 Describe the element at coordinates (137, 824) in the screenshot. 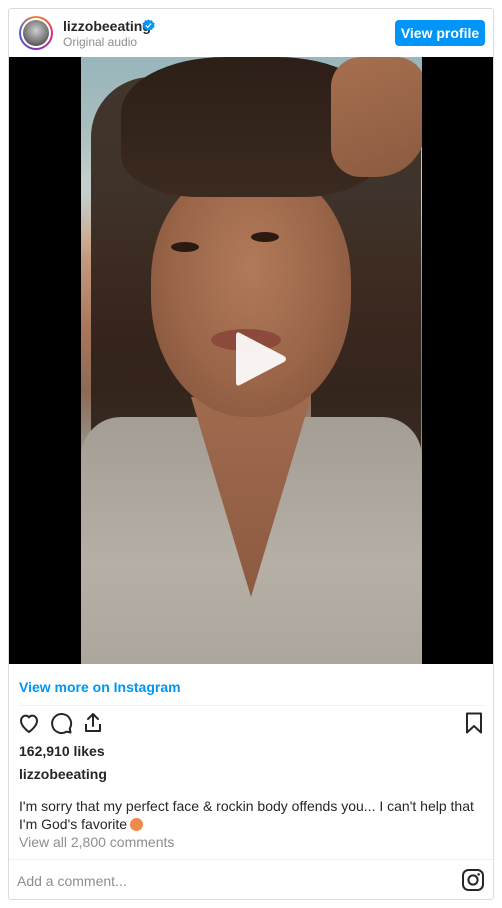

I see `pouting-face-emoji-icon` at that location.